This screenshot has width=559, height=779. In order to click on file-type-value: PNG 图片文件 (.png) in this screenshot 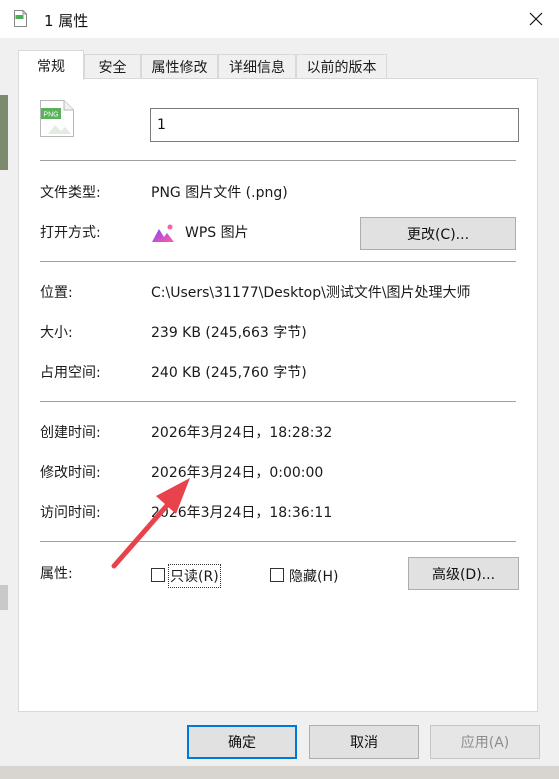, I will do `click(219, 193)`.